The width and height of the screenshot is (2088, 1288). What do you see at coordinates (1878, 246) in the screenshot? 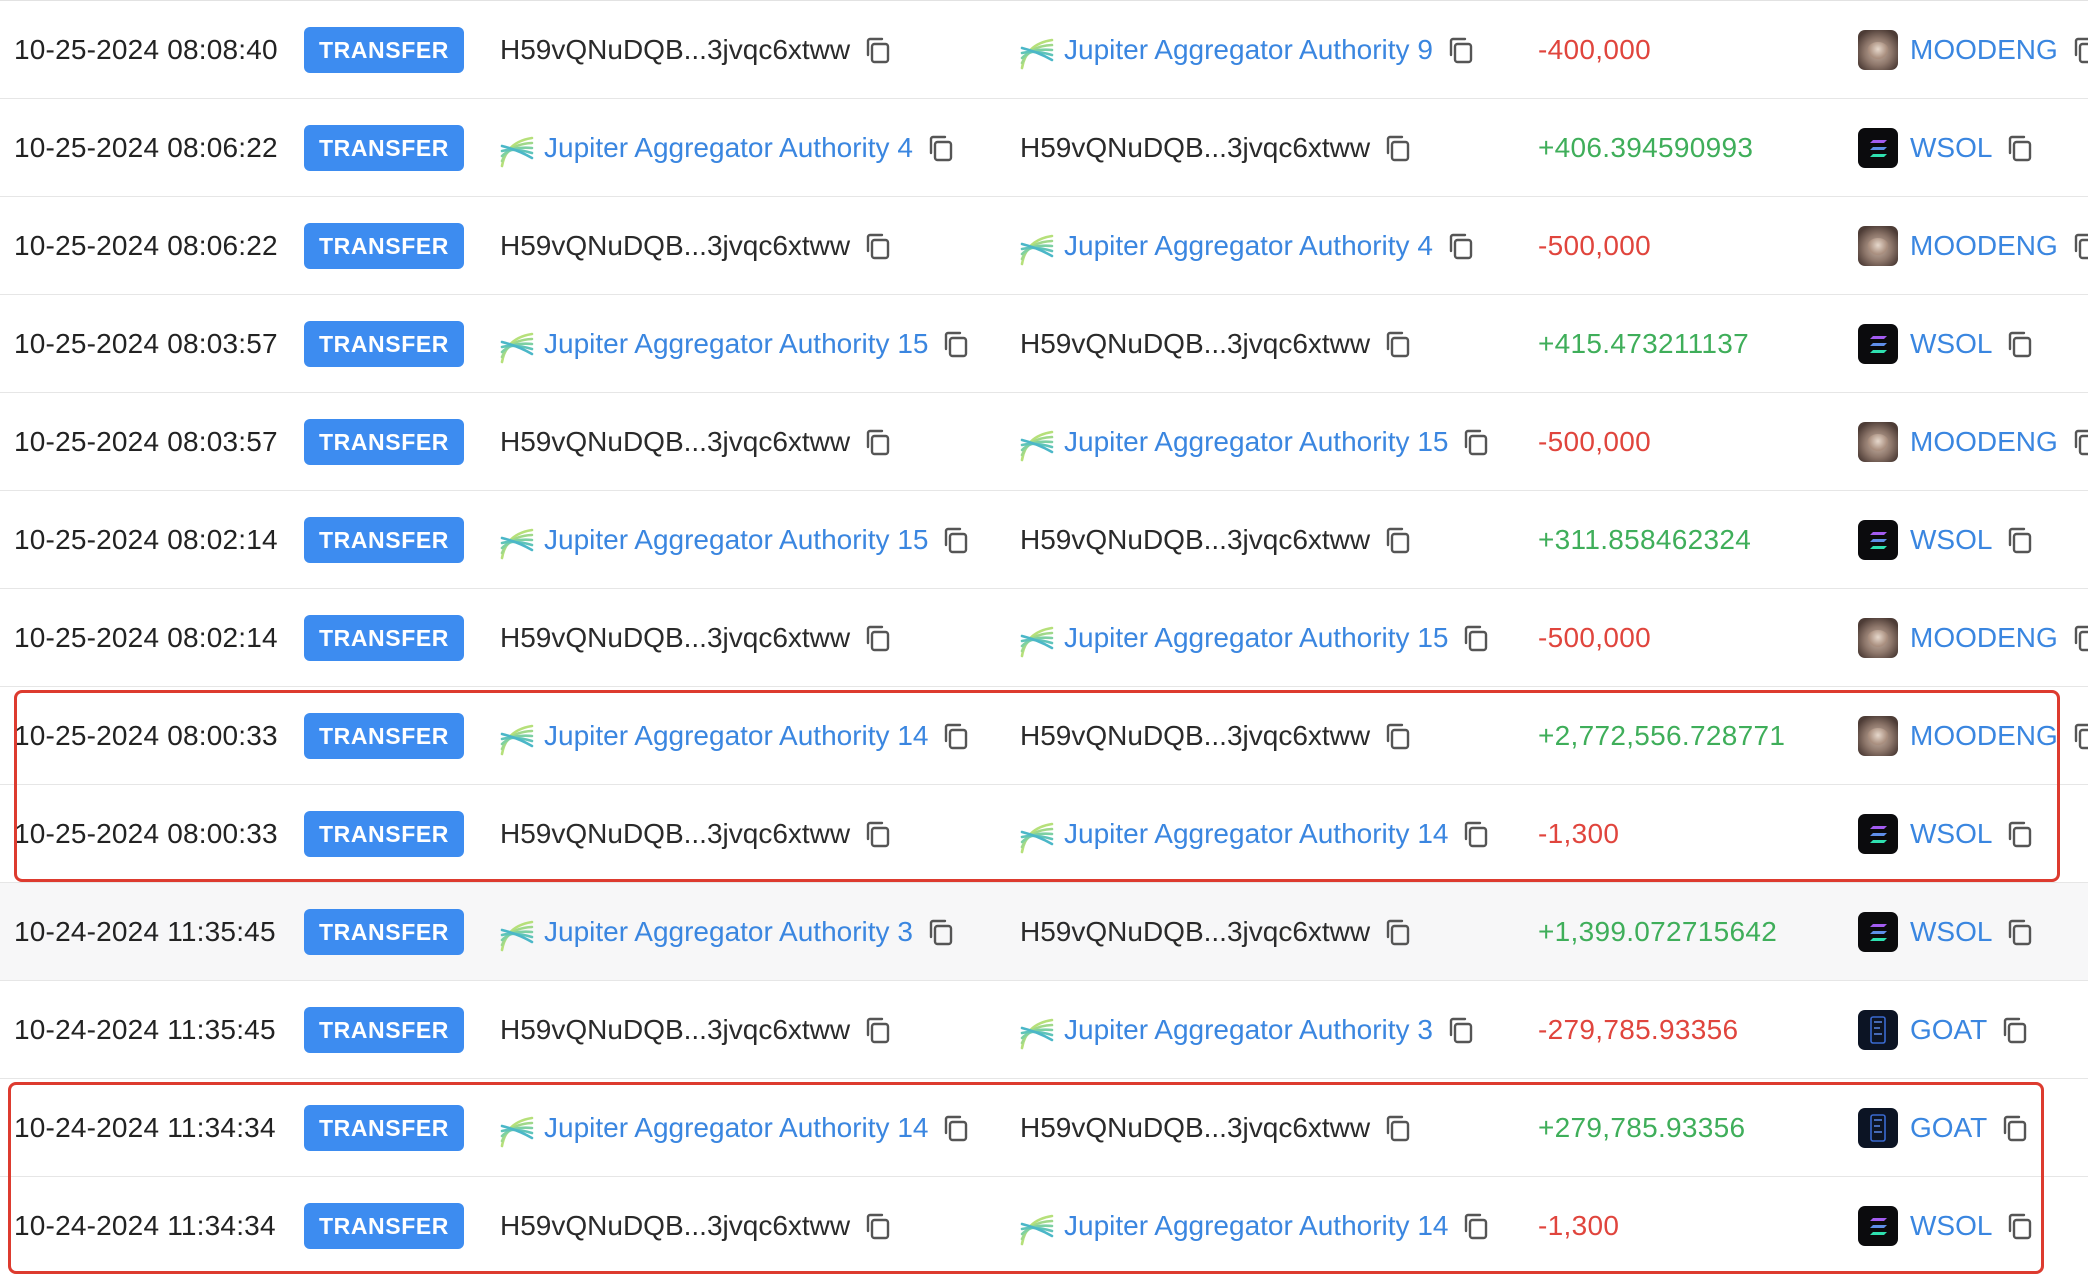
I see `moodeng-token-icon` at bounding box center [1878, 246].